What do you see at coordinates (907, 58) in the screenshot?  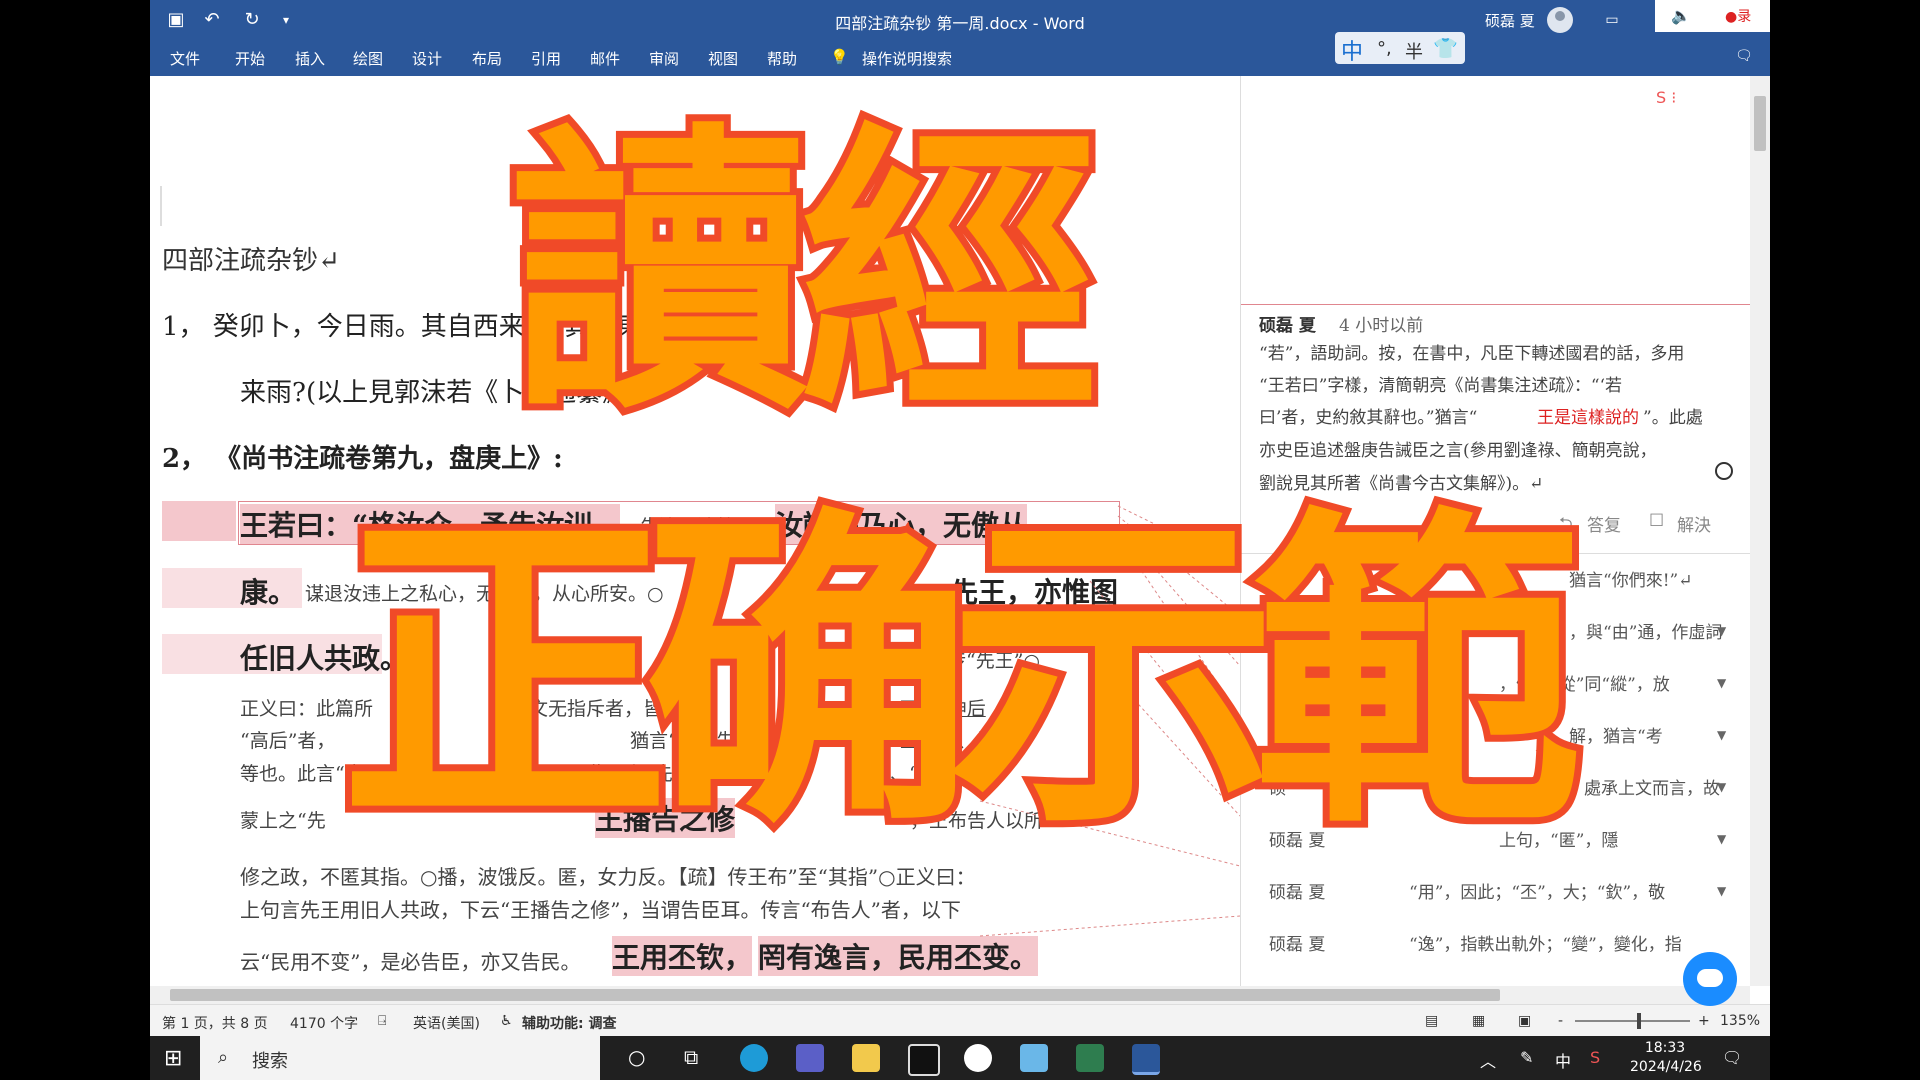 I see `tell-me-search: 操作说明搜索` at bounding box center [907, 58].